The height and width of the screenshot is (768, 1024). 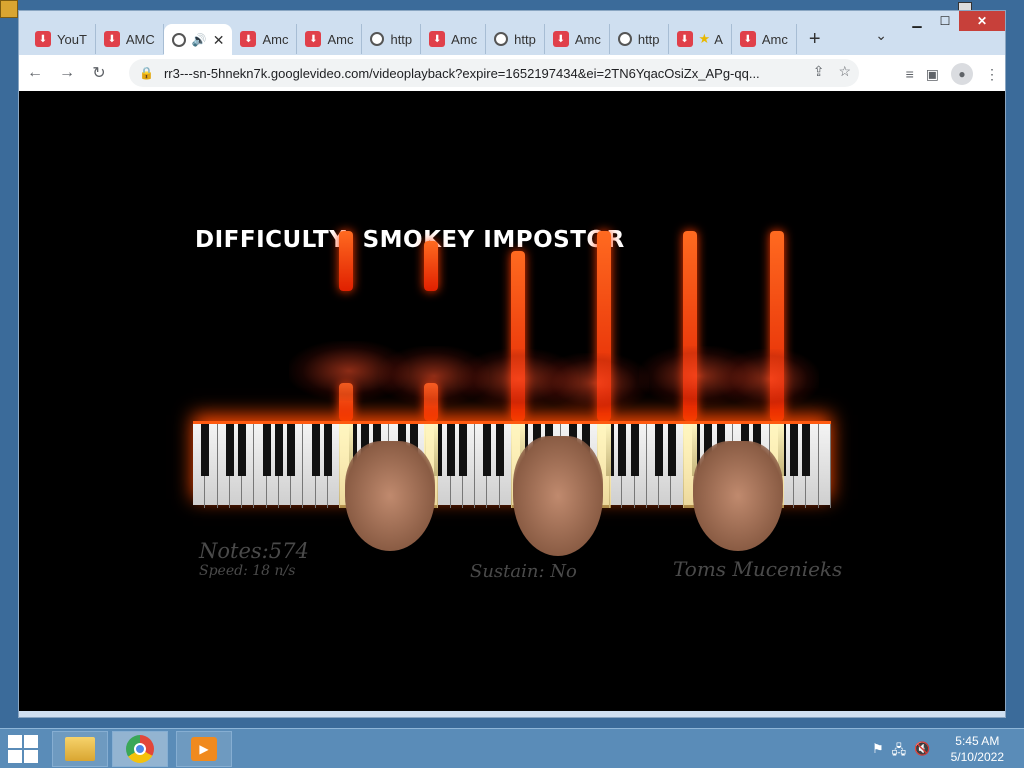 I want to click on start-button, so click(x=23, y=749).